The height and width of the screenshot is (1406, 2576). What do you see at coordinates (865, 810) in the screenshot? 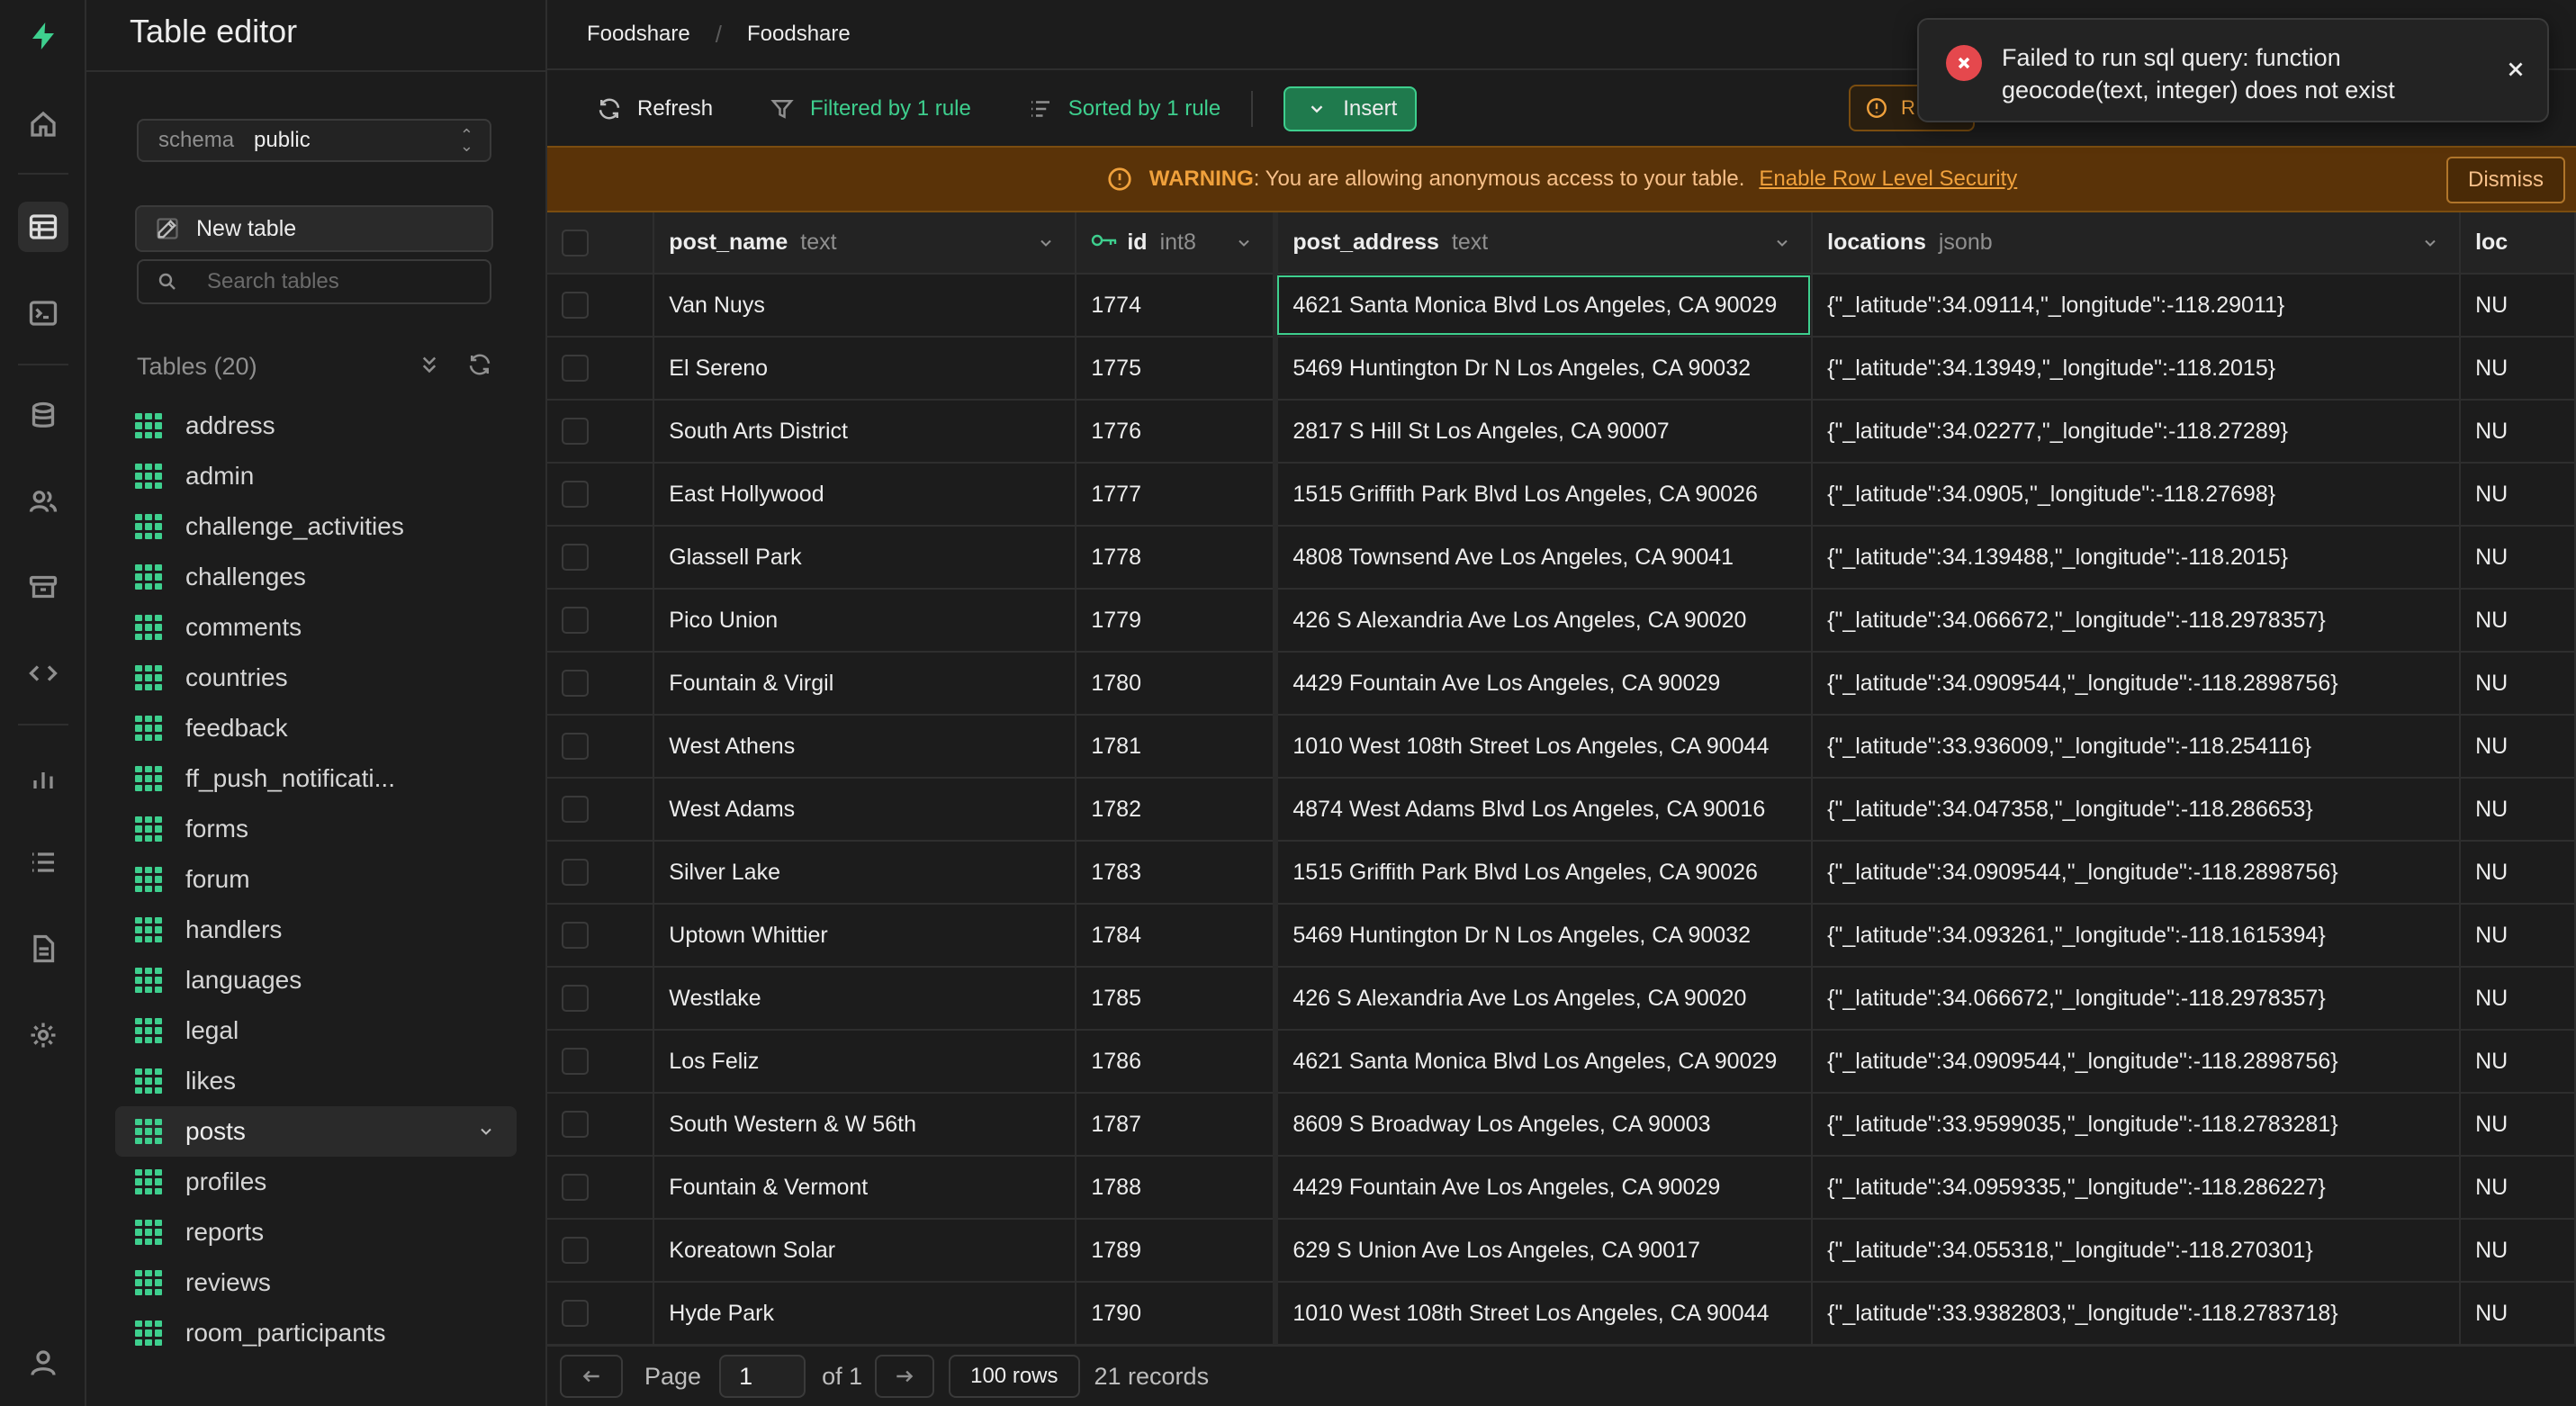
I see `cell-post-name: West Adams` at bounding box center [865, 810].